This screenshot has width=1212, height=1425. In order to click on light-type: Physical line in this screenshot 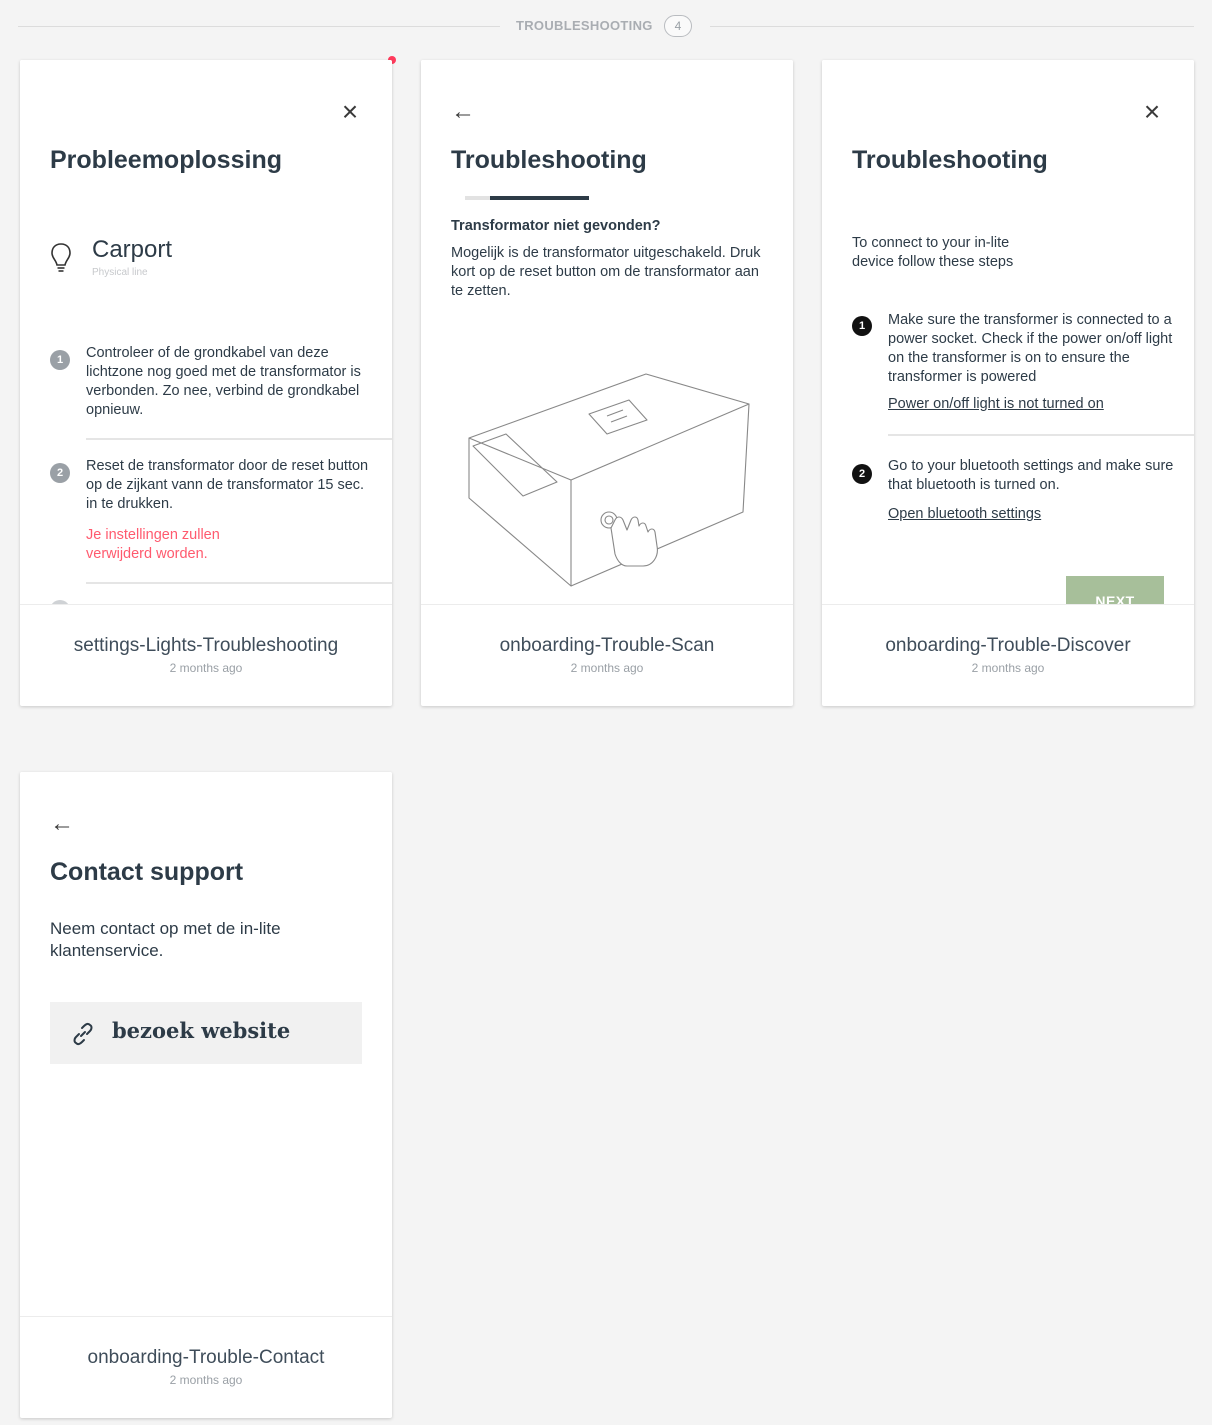, I will do `click(120, 272)`.